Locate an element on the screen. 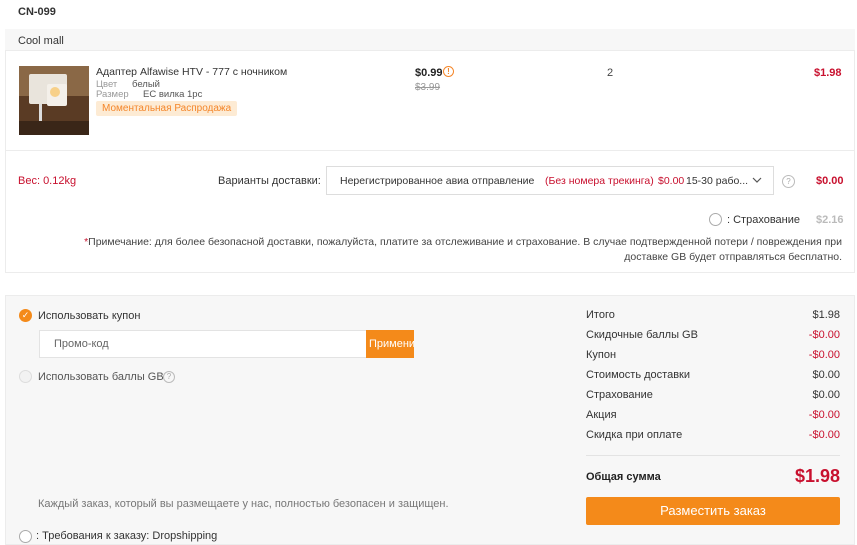 The width and height of the screenshot is (857, 545). dropshipping-radio is located at coordinates (25, 536).